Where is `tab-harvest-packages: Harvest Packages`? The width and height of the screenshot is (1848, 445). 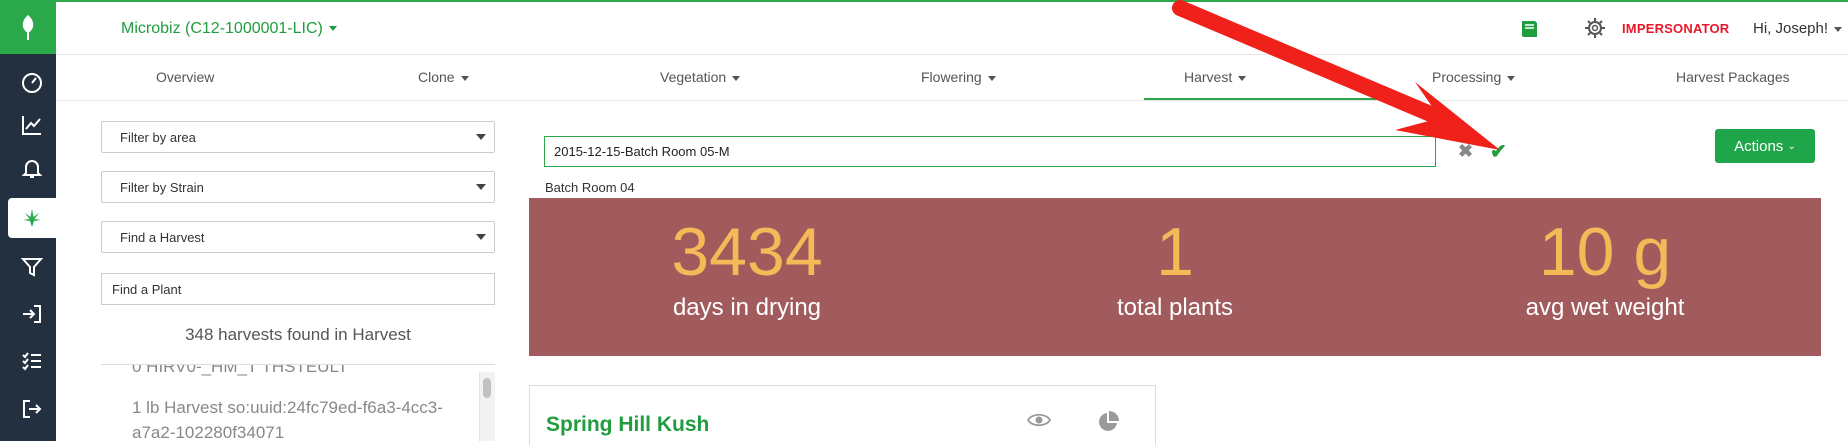 tab-harvest-packages: Harvest Packages is located at coordinates (1733, 77).